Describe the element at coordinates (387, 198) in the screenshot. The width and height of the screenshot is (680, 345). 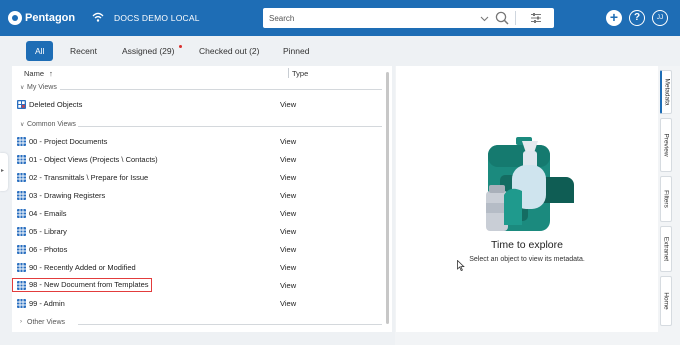
I see `scrollbar` at that location.